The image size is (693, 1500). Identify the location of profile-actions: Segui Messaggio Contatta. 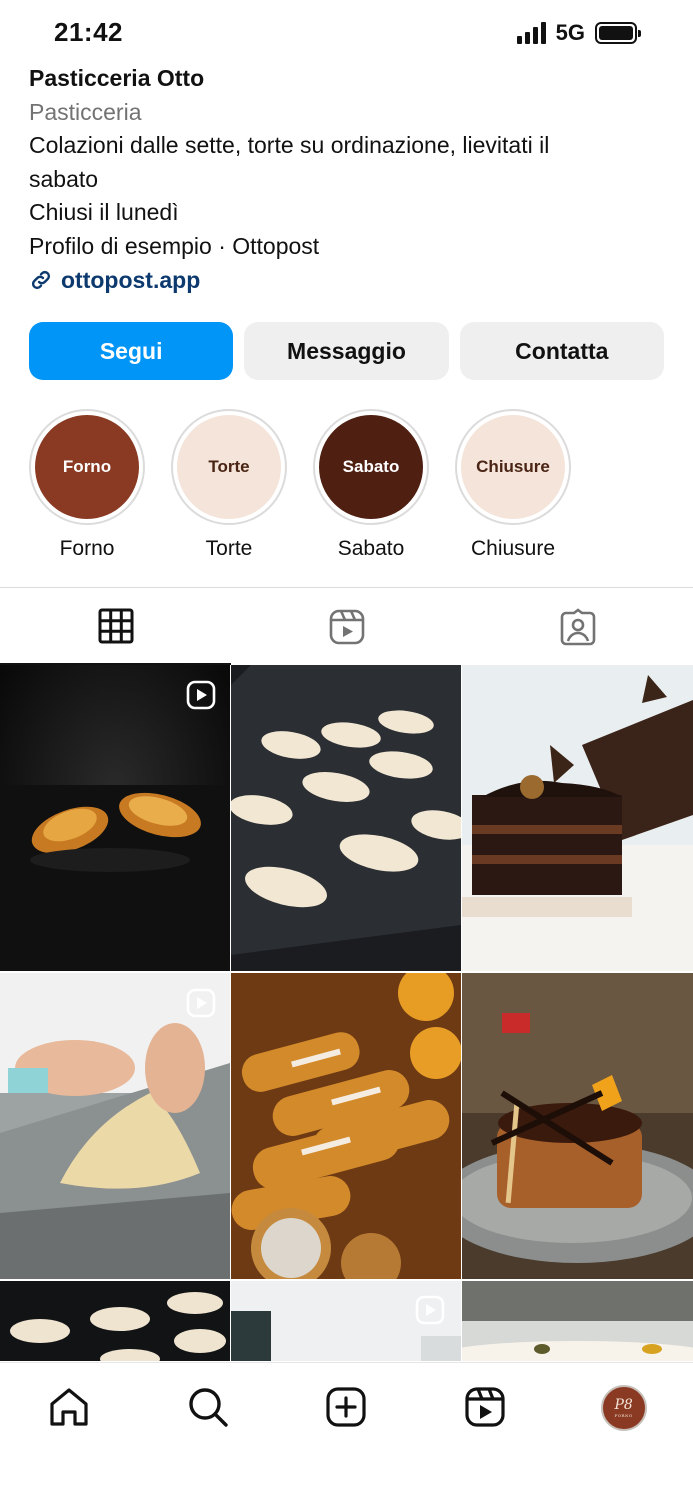
(346, 351).